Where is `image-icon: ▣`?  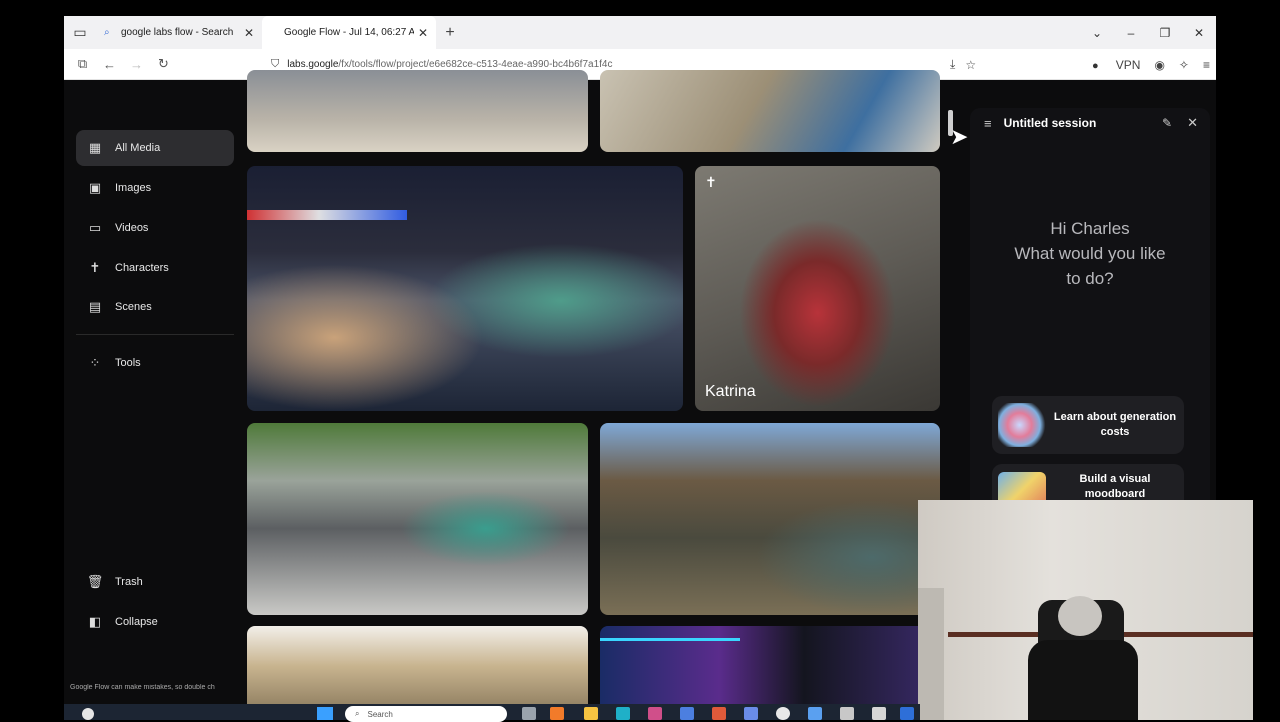 image-icon: ▣ is located at coordinates (95, 187).